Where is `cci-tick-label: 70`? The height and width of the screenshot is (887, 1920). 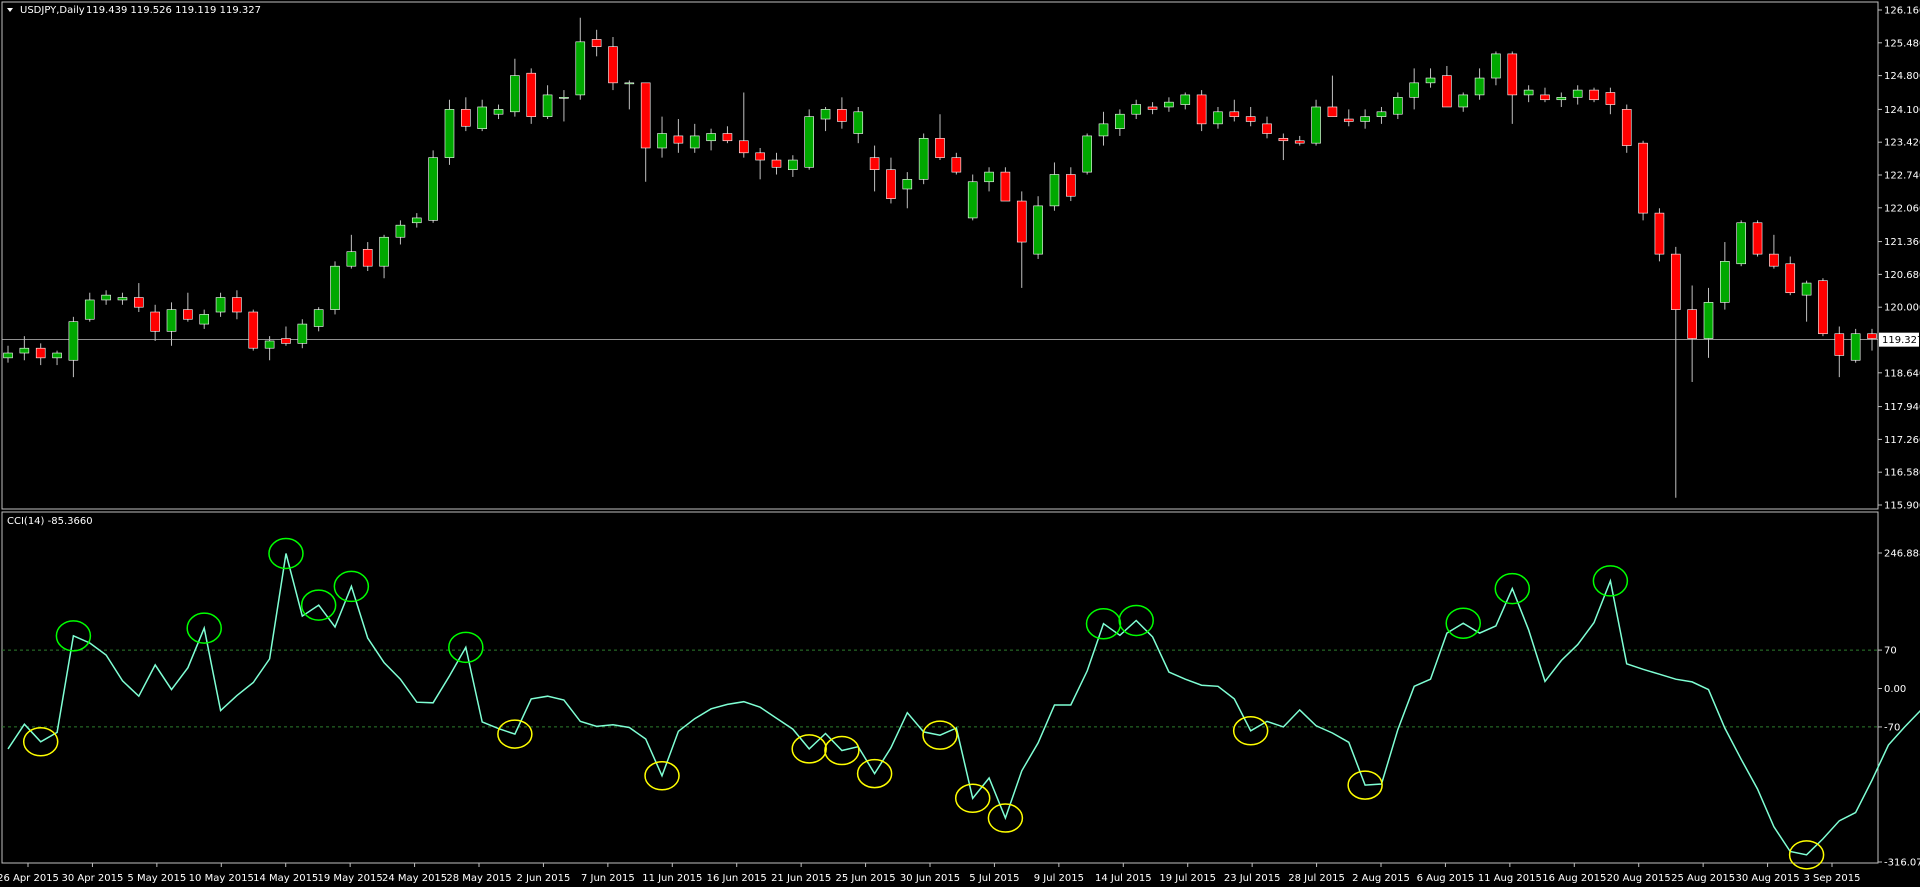
cci-tick-label: 70 is located at coordinates (1890, 651).